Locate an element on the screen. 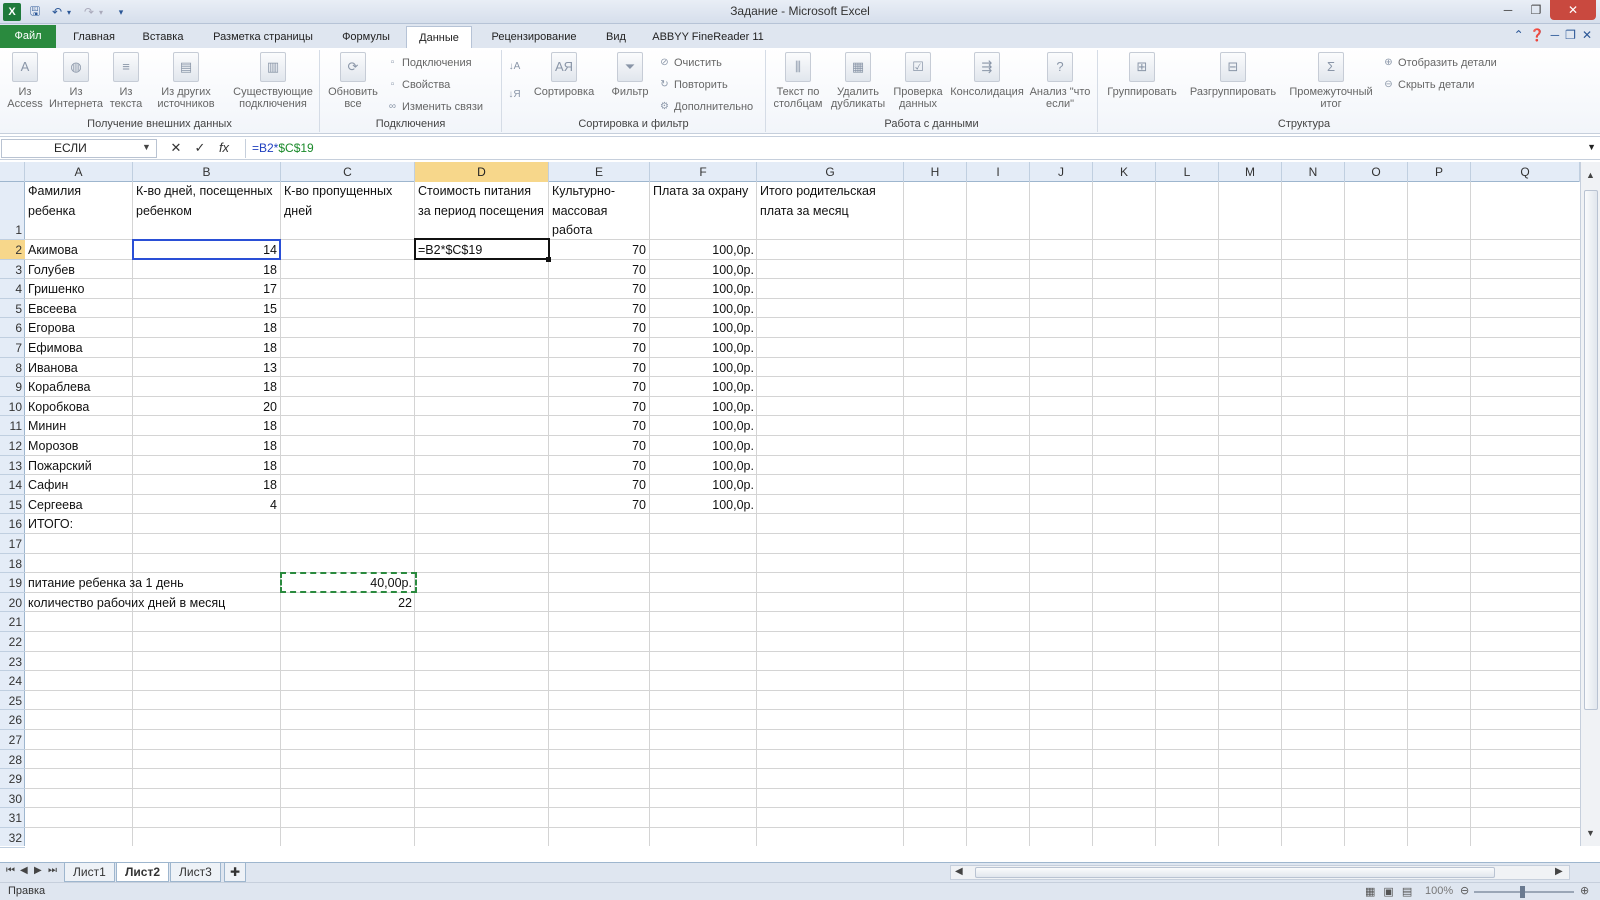 This screenshot has width=1600, height=900. doc-restore-icon: ❐ is located at coordinates (1570, 35).